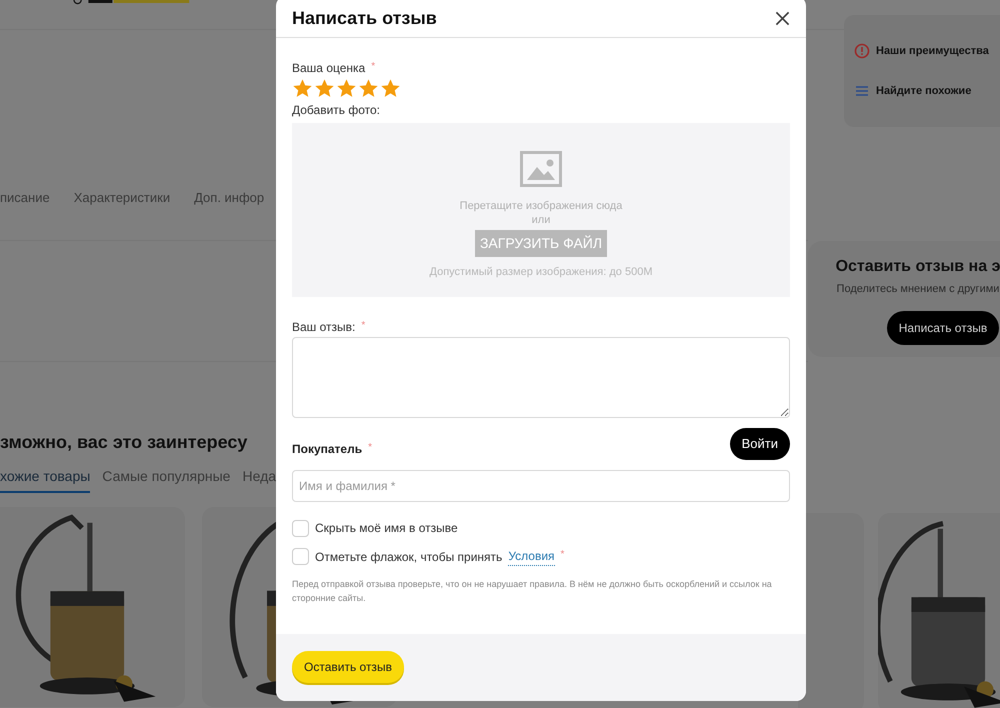  Describe the element at coordinates (124, 442) in the screenshot. I see `section-title: зможно, вас это заинтересу` at that location.